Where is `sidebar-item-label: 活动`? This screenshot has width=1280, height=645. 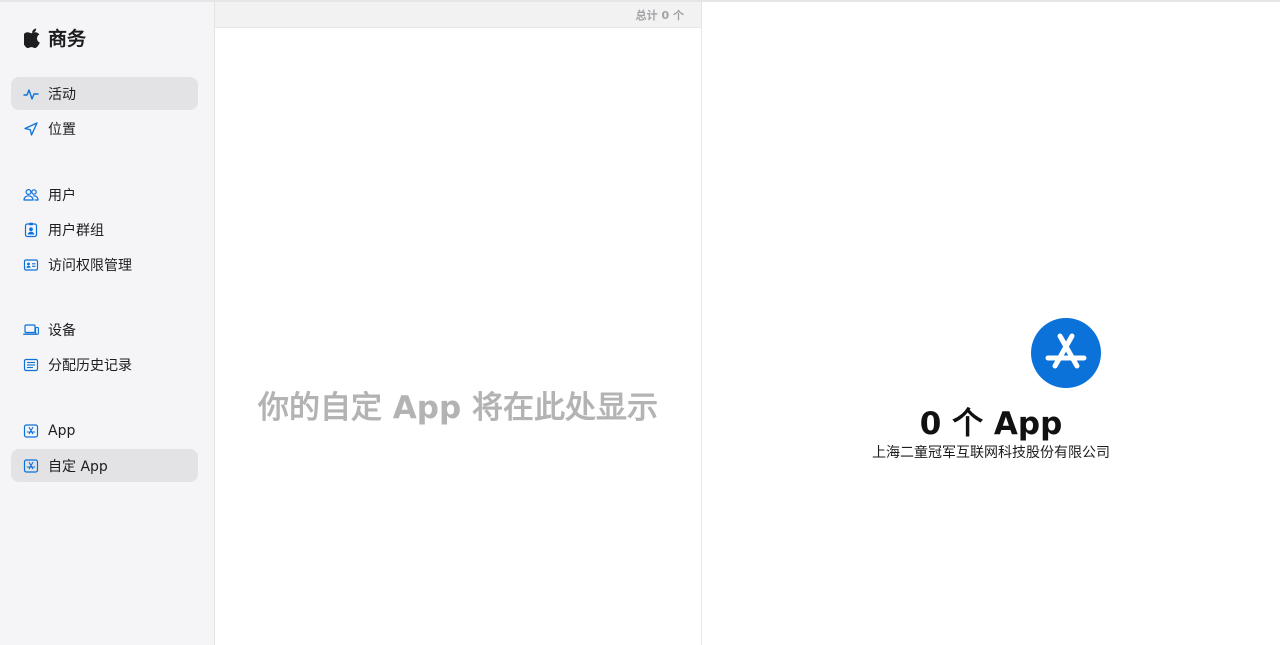
sidebar-item-label: 活动 is located at coordinates (62, 94).